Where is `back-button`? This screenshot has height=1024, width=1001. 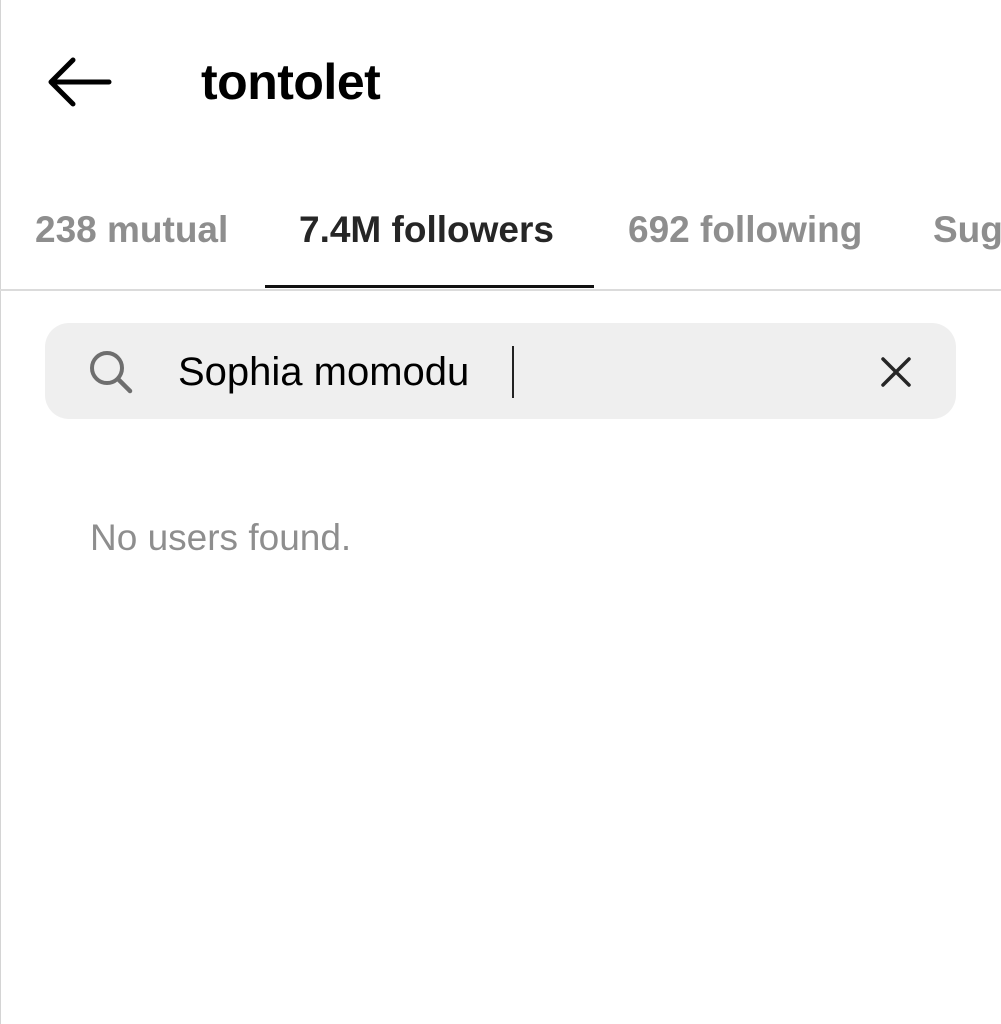 back-button is located at coordinates (78, 82).